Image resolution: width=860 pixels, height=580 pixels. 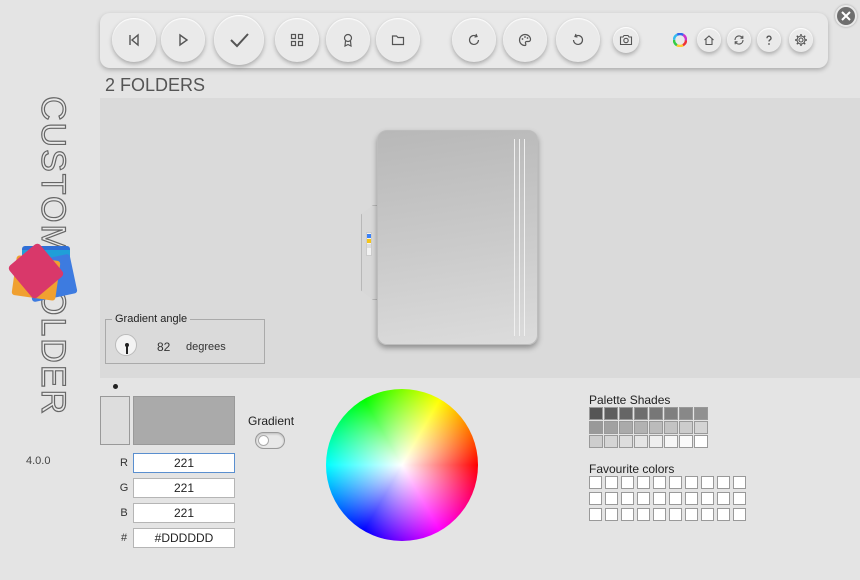 I want to click on angle-value: 82, so click(x=164, y=347).